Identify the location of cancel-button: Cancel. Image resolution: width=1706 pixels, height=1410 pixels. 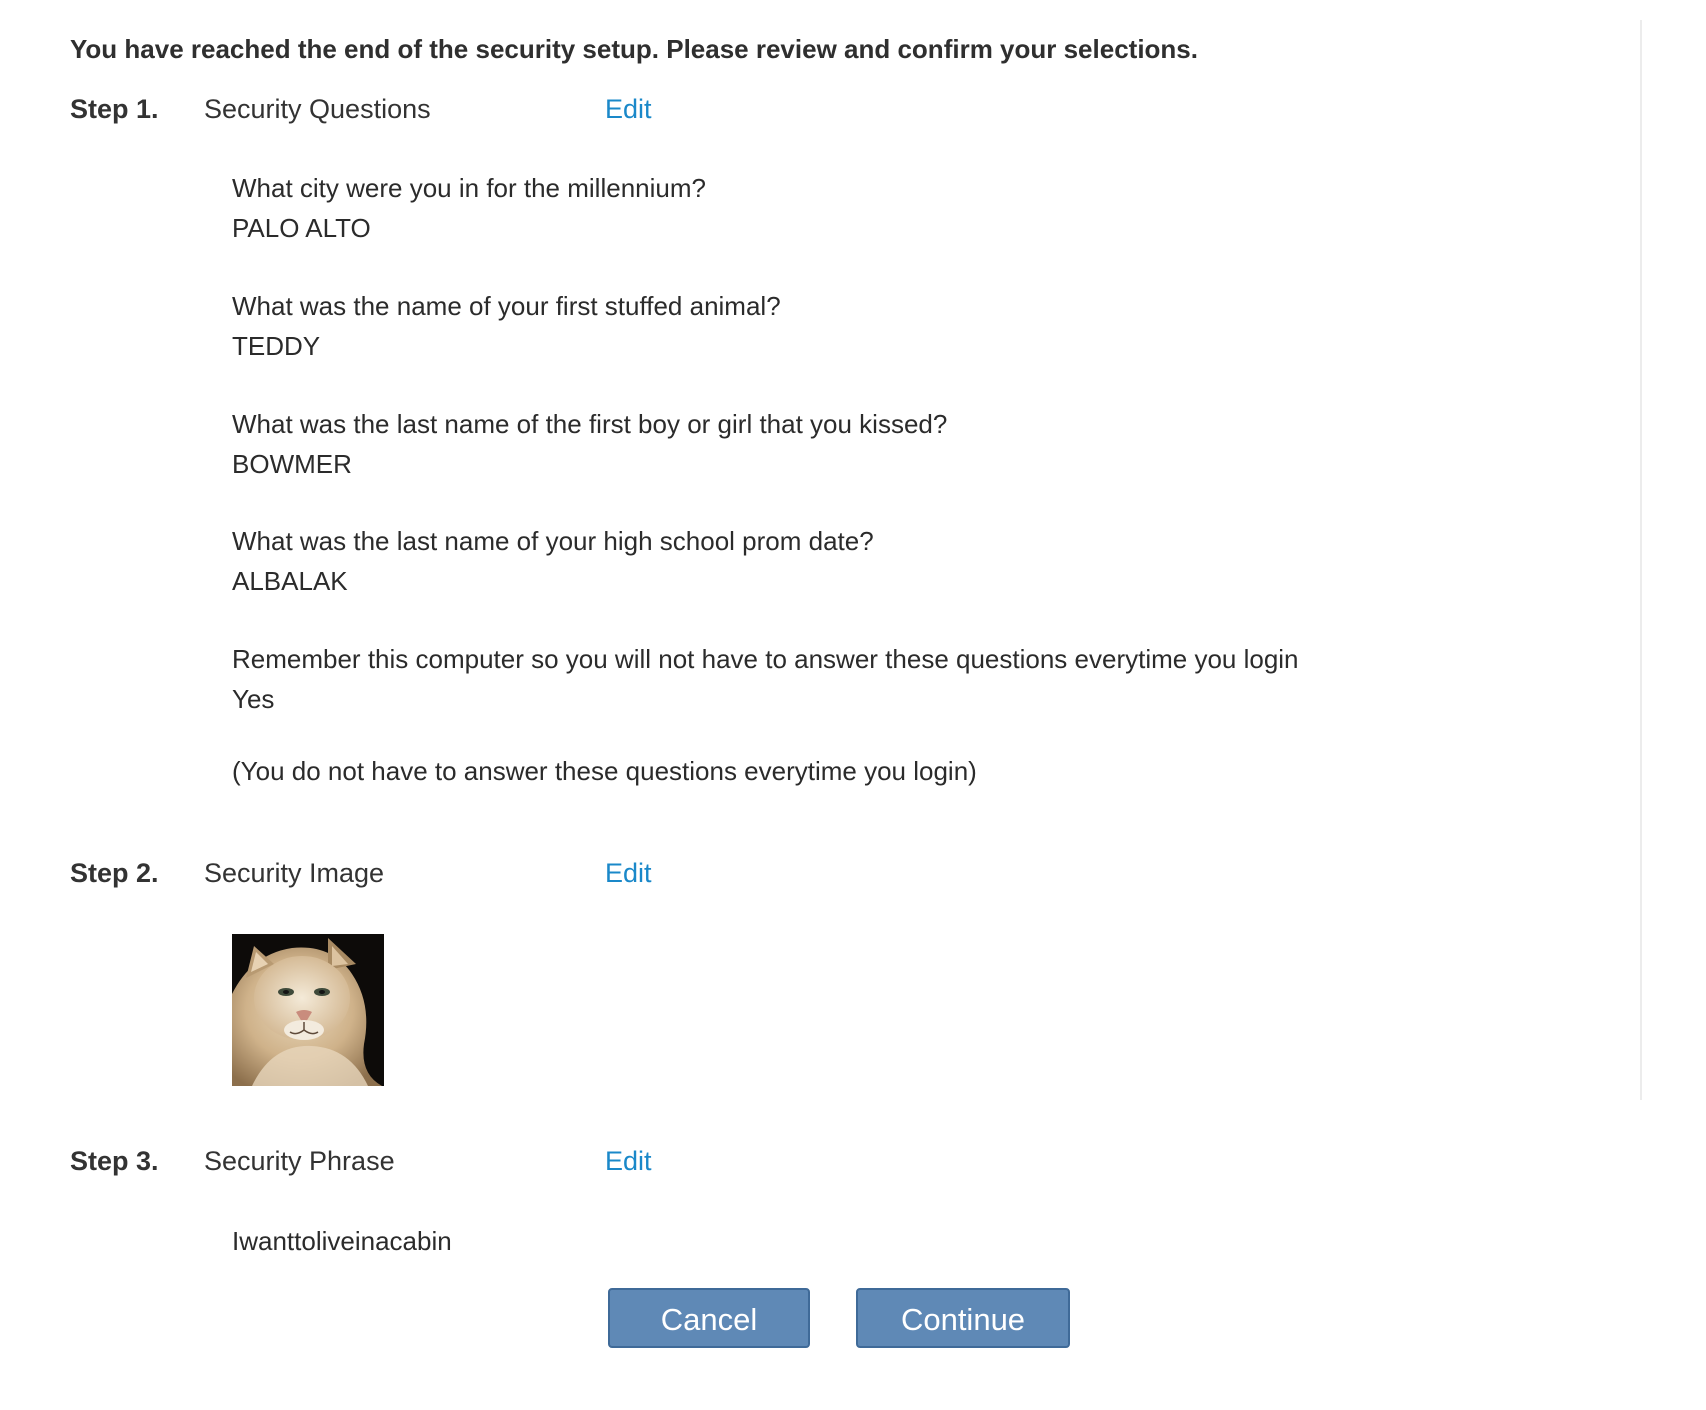
(709, 1318).